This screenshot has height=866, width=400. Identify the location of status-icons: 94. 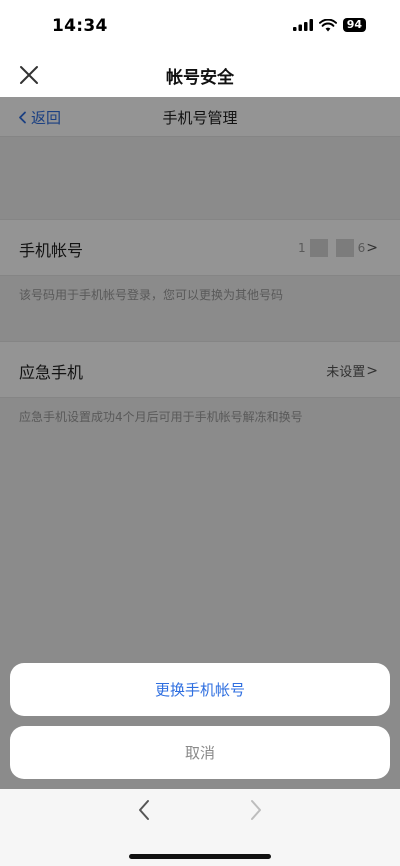
(329, 25).